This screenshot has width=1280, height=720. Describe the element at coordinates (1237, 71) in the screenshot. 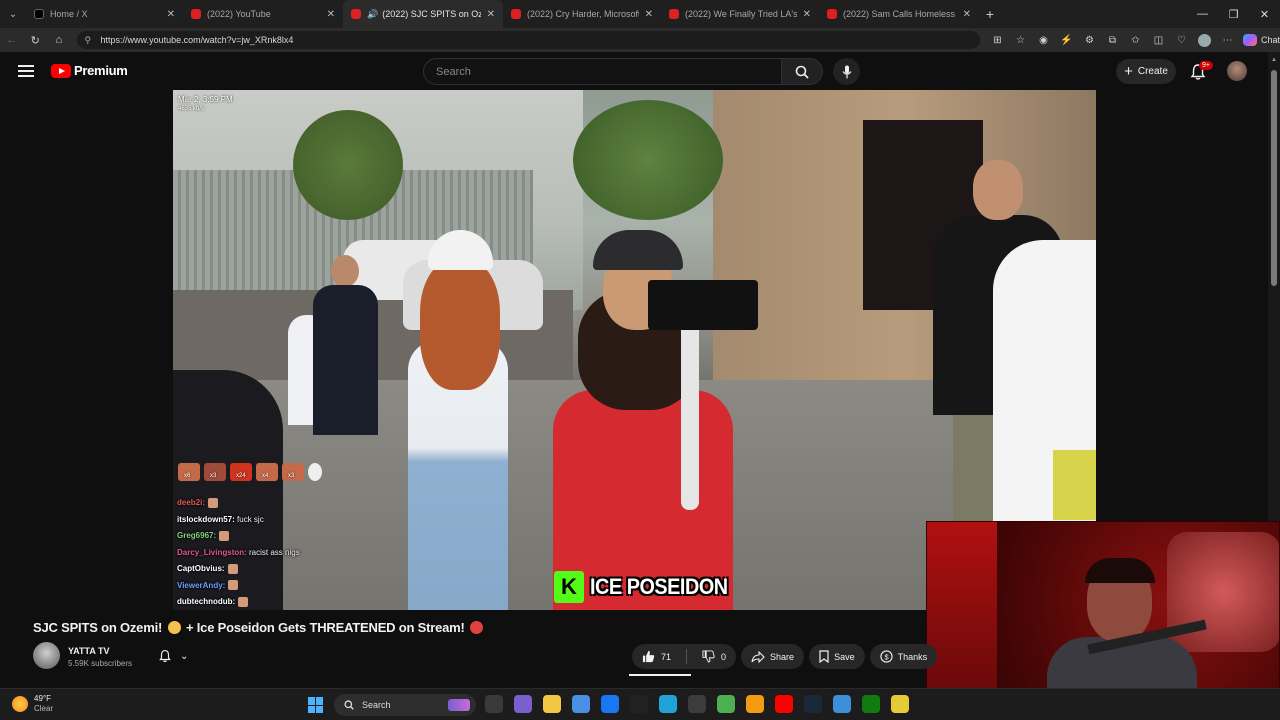

I see `account-avatar` at that location.